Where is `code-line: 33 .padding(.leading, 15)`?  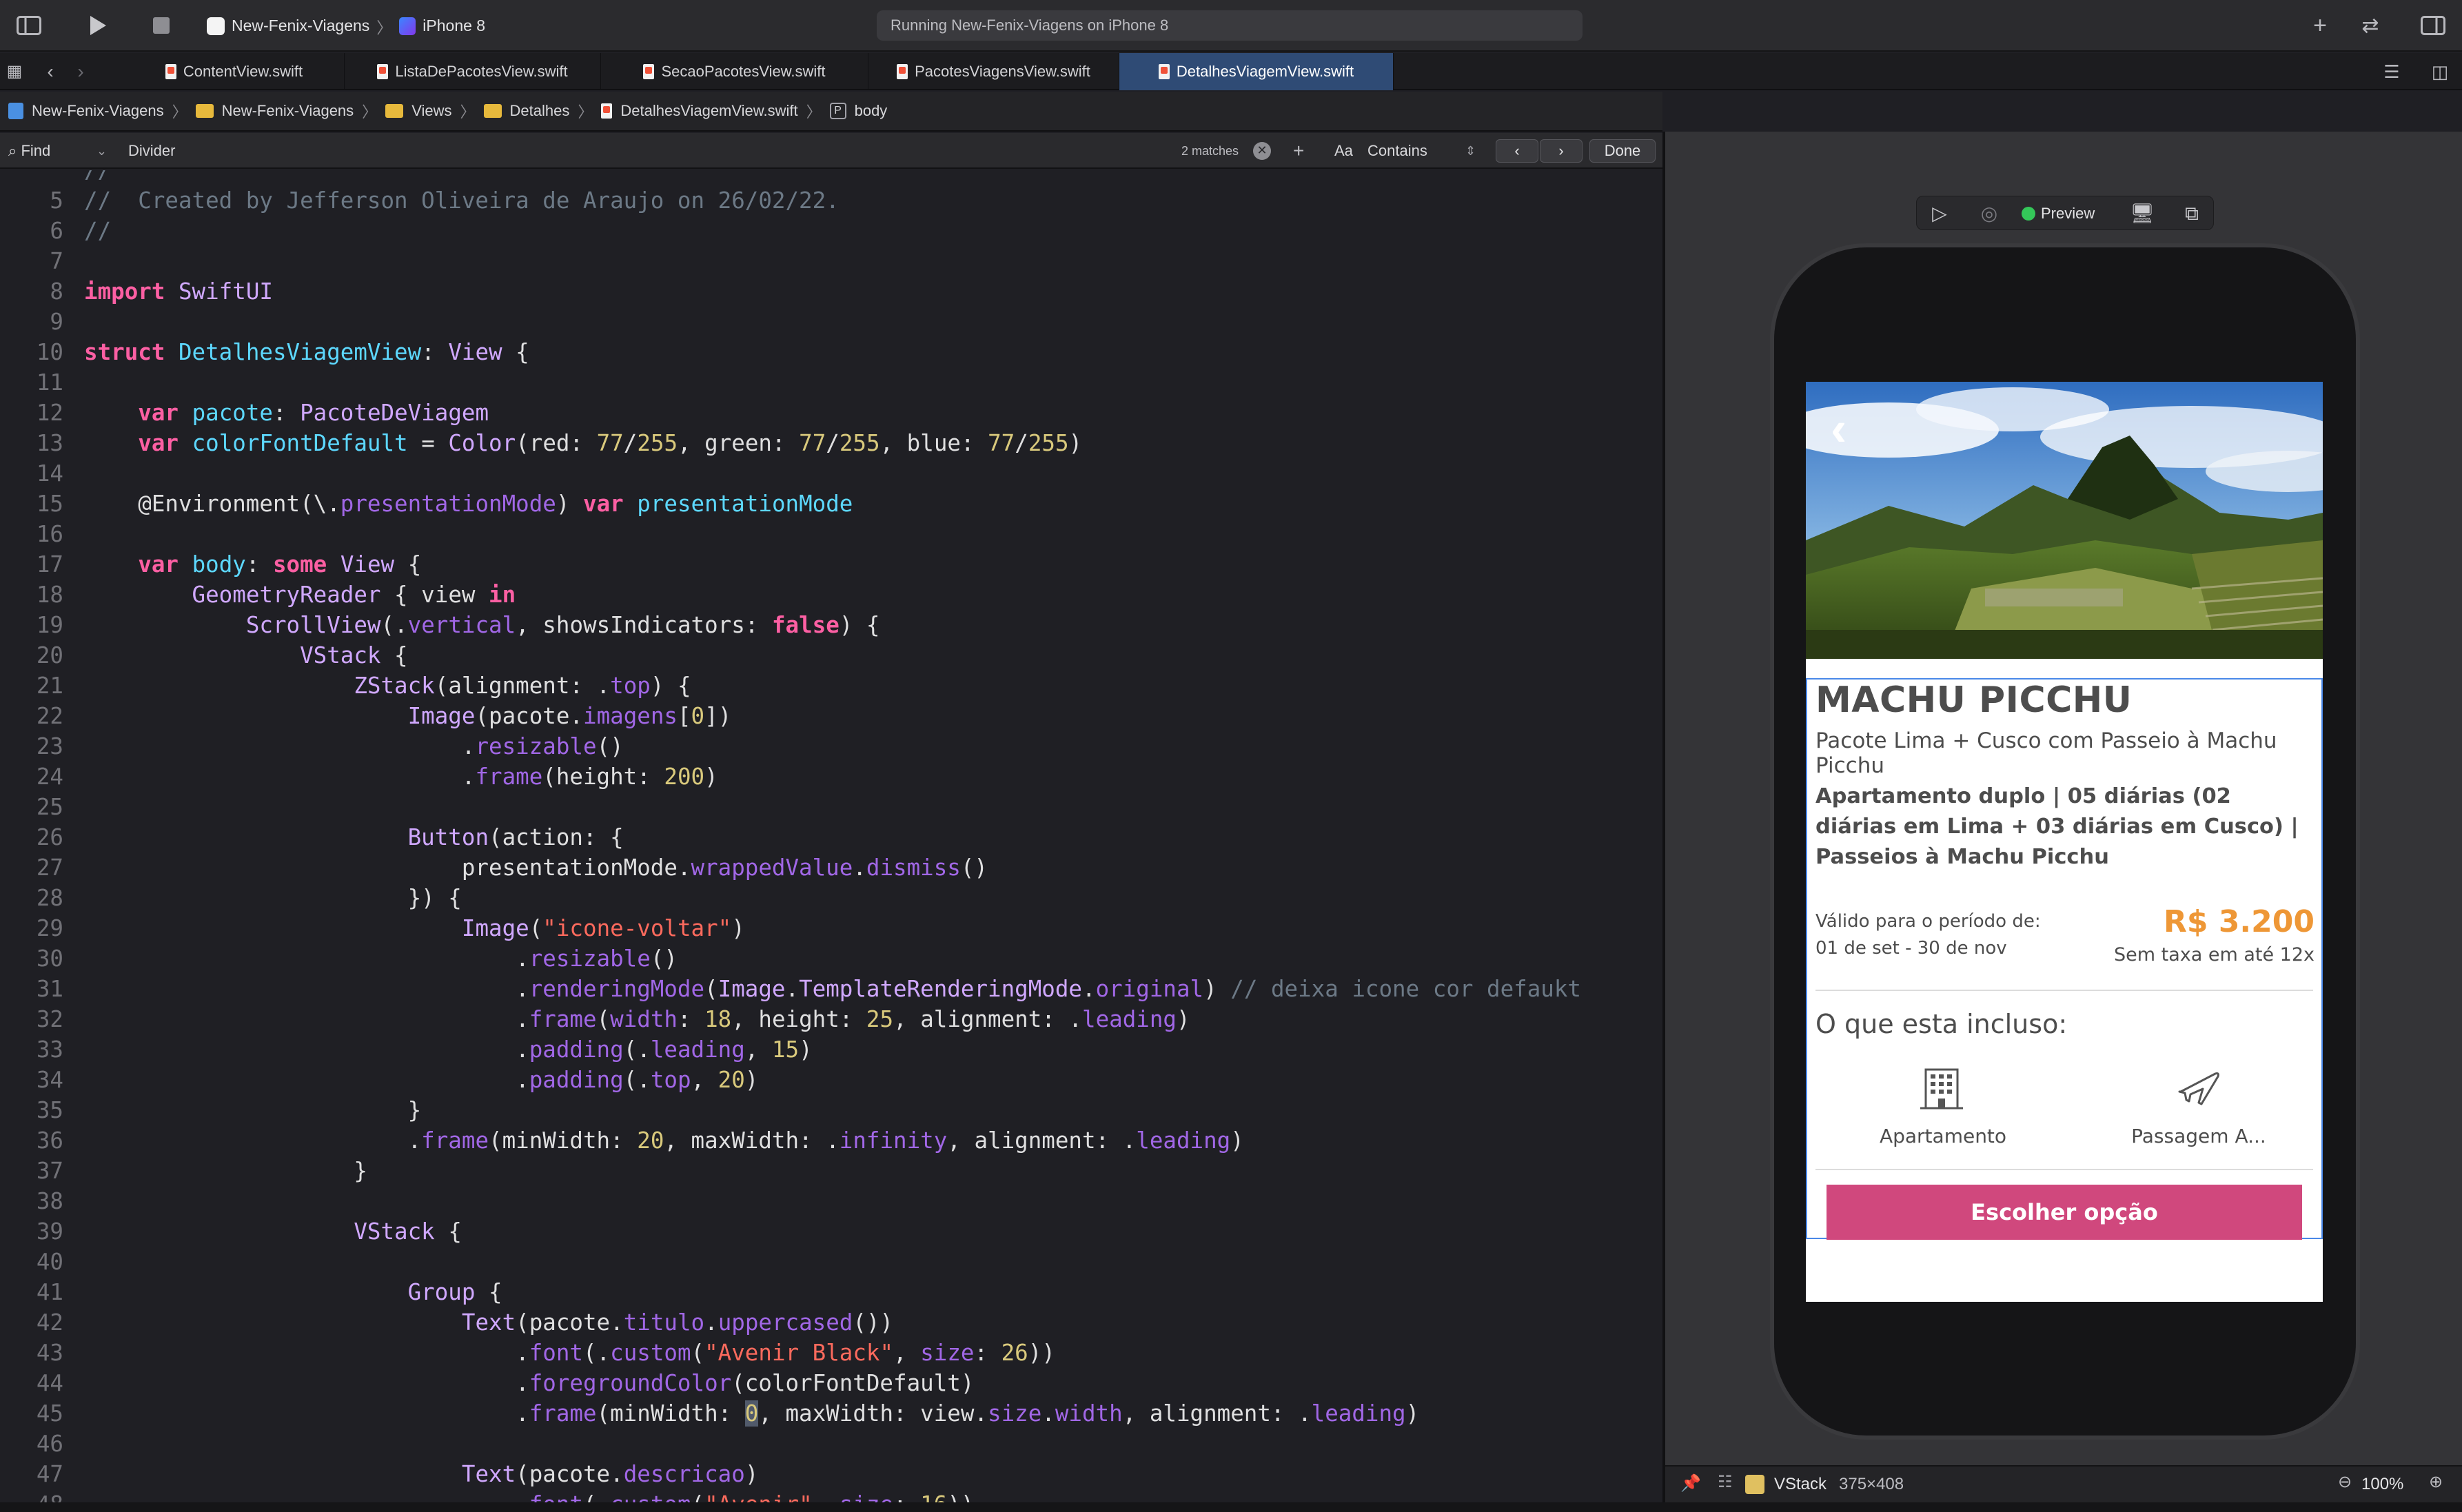 code-line: 33 .padding(.leading, 15) is located at coordinates (831, 1049).